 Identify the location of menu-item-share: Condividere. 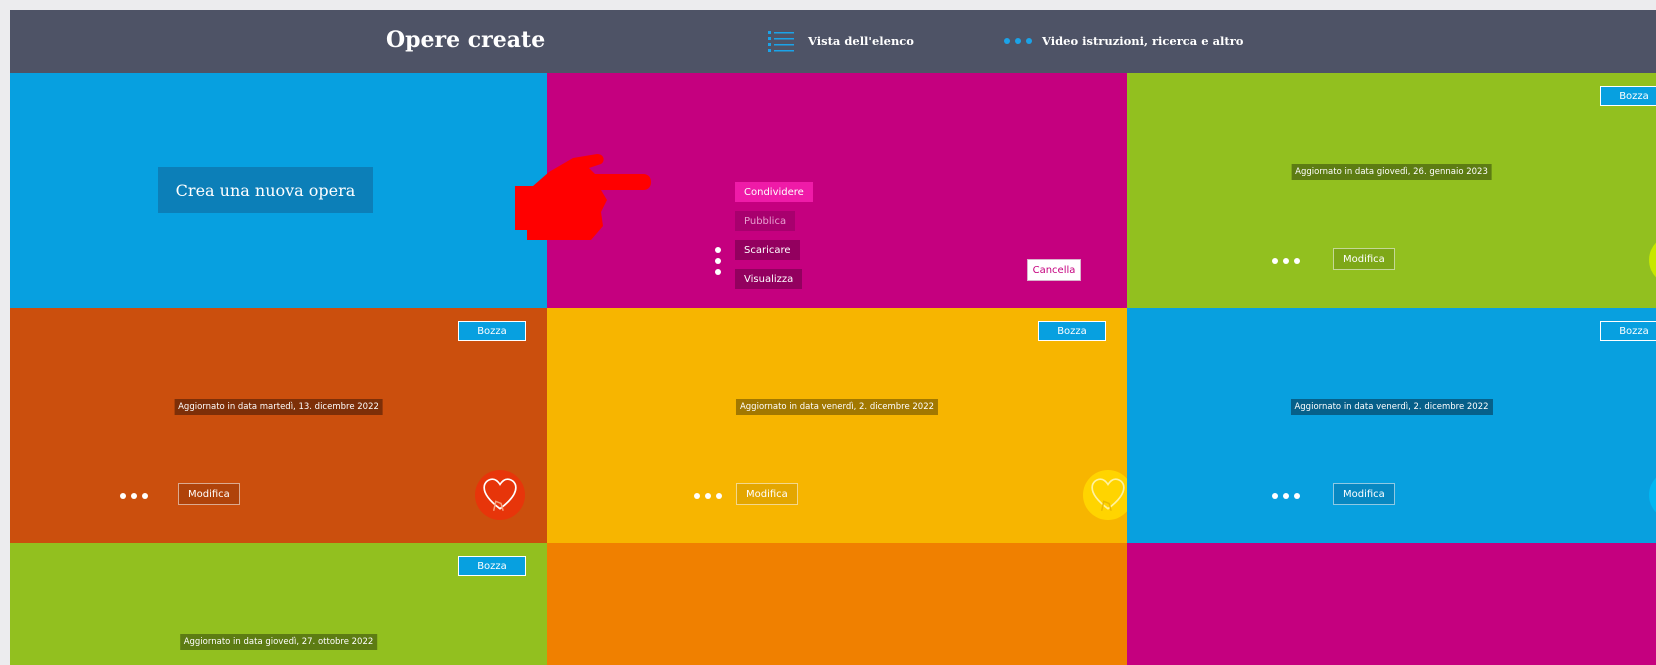
(774, 192).